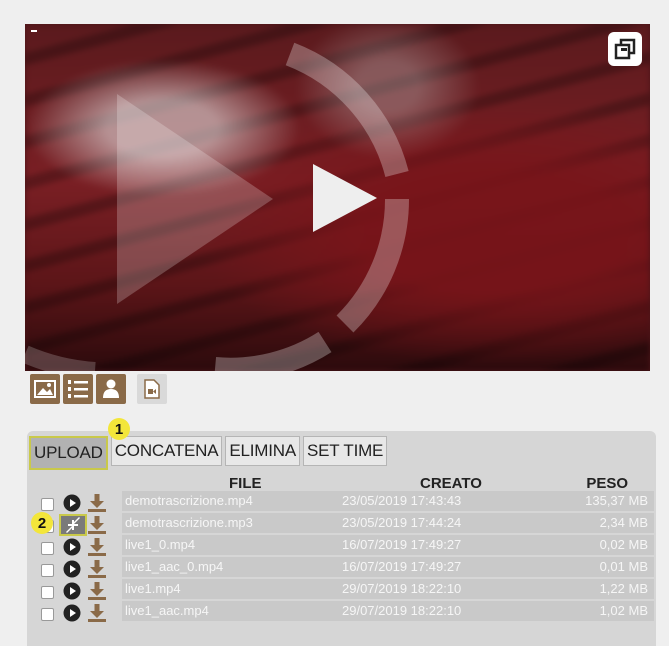 Image resolution: width=669 pixels, height=646 pixels. I want to click on cell-size: 2,34 MB, so click(623, 522).